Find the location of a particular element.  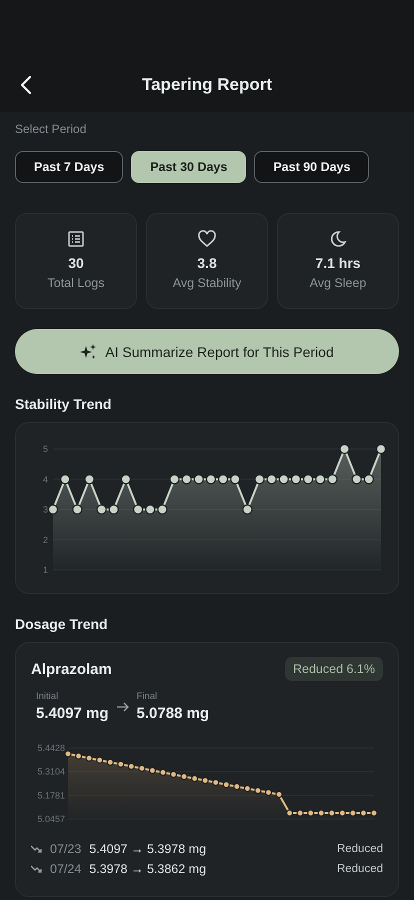

section-title: Dosage Trend is located at coordinates (61, 624).